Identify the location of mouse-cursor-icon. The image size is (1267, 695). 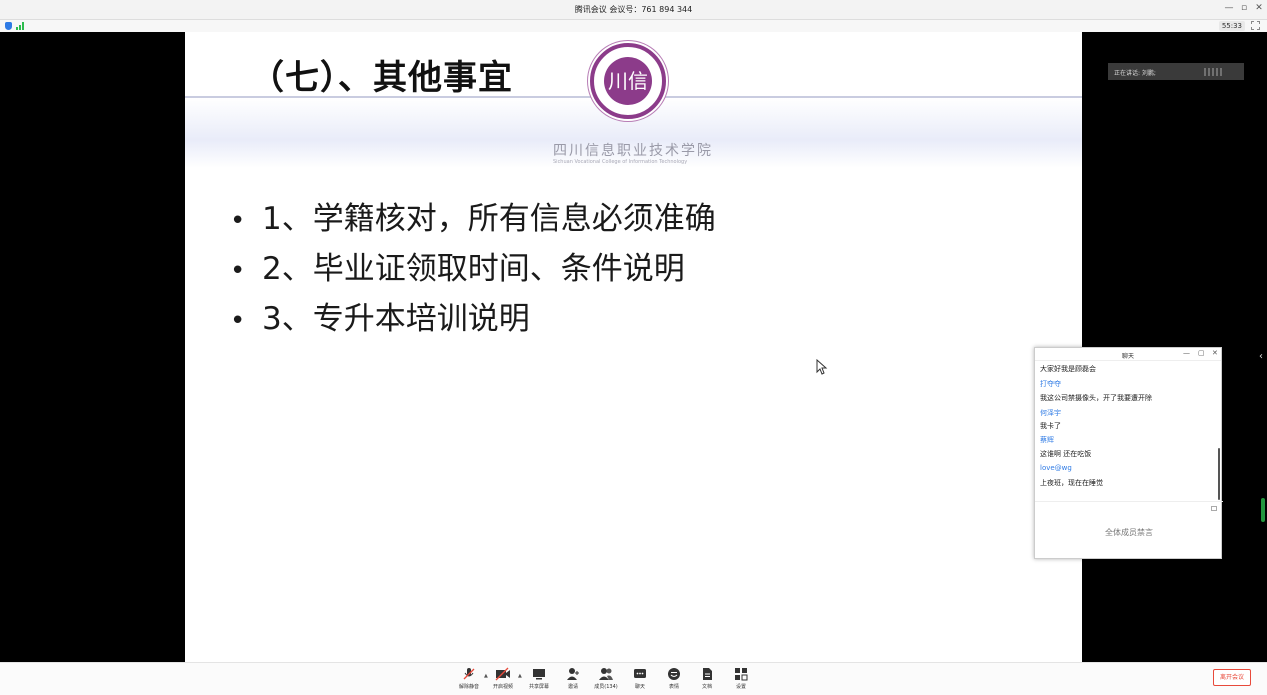
(822, 367).